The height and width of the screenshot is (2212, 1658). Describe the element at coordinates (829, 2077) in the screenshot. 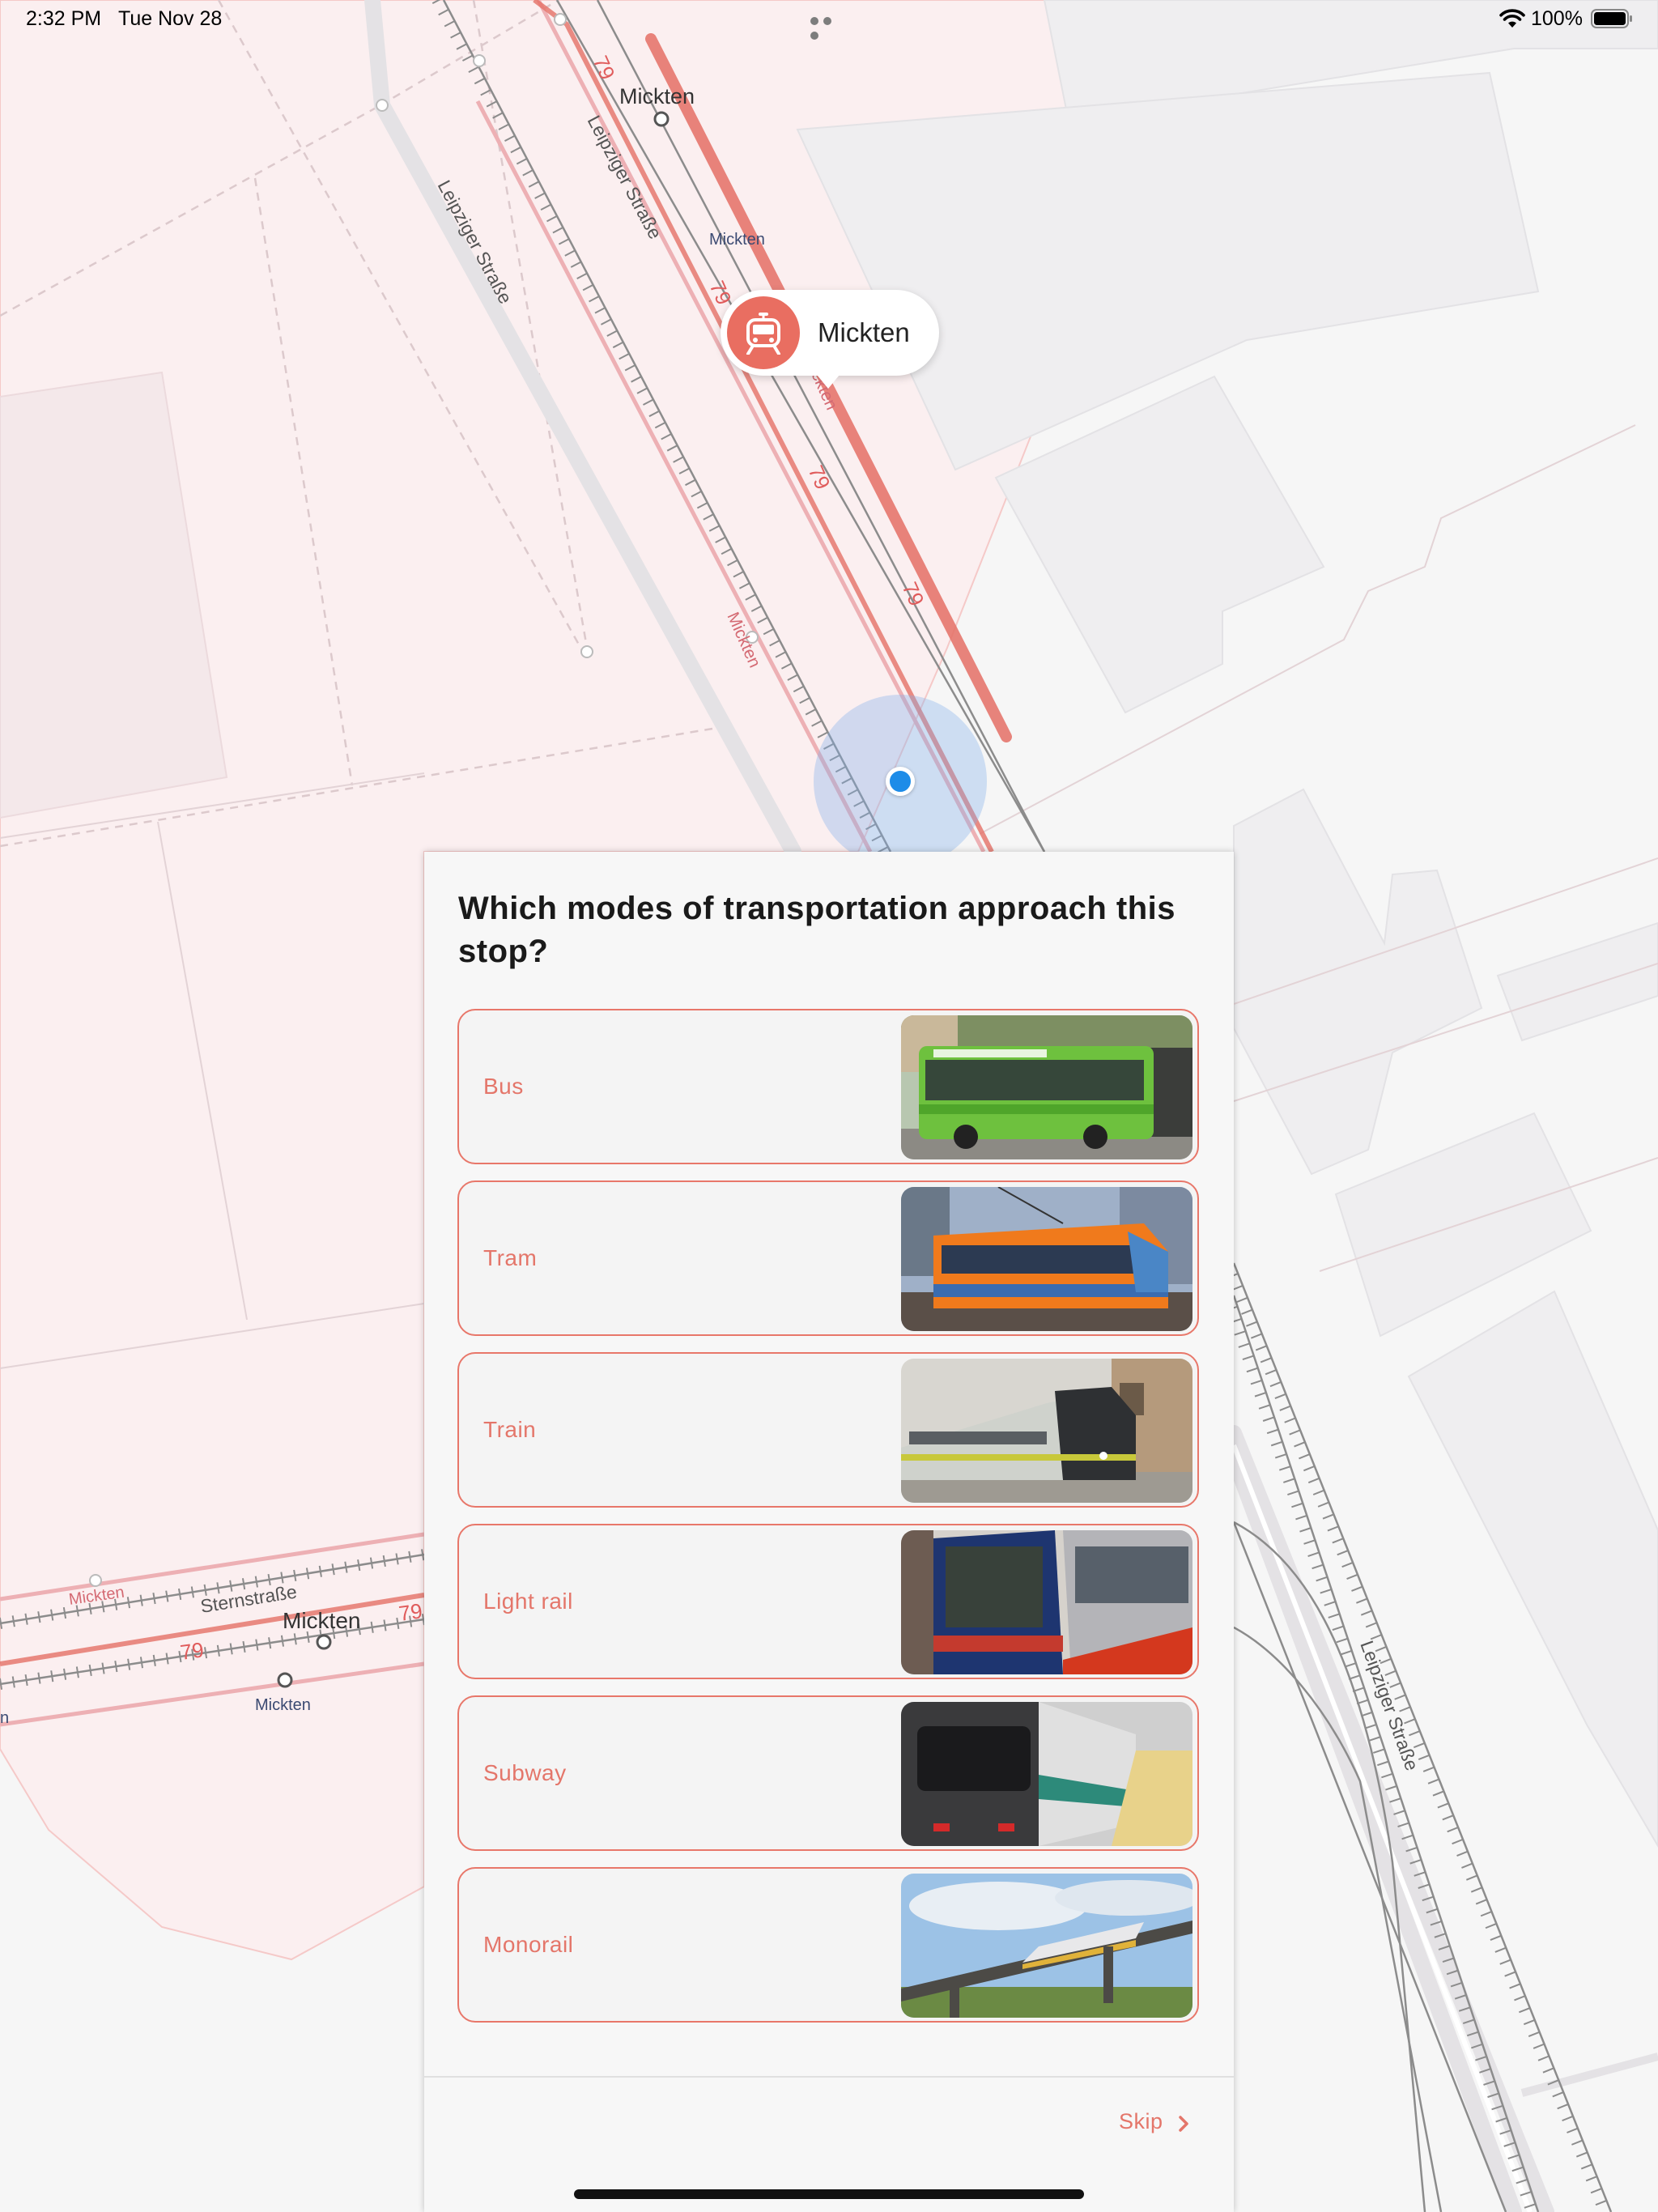

I see `panel-divider` at that location.